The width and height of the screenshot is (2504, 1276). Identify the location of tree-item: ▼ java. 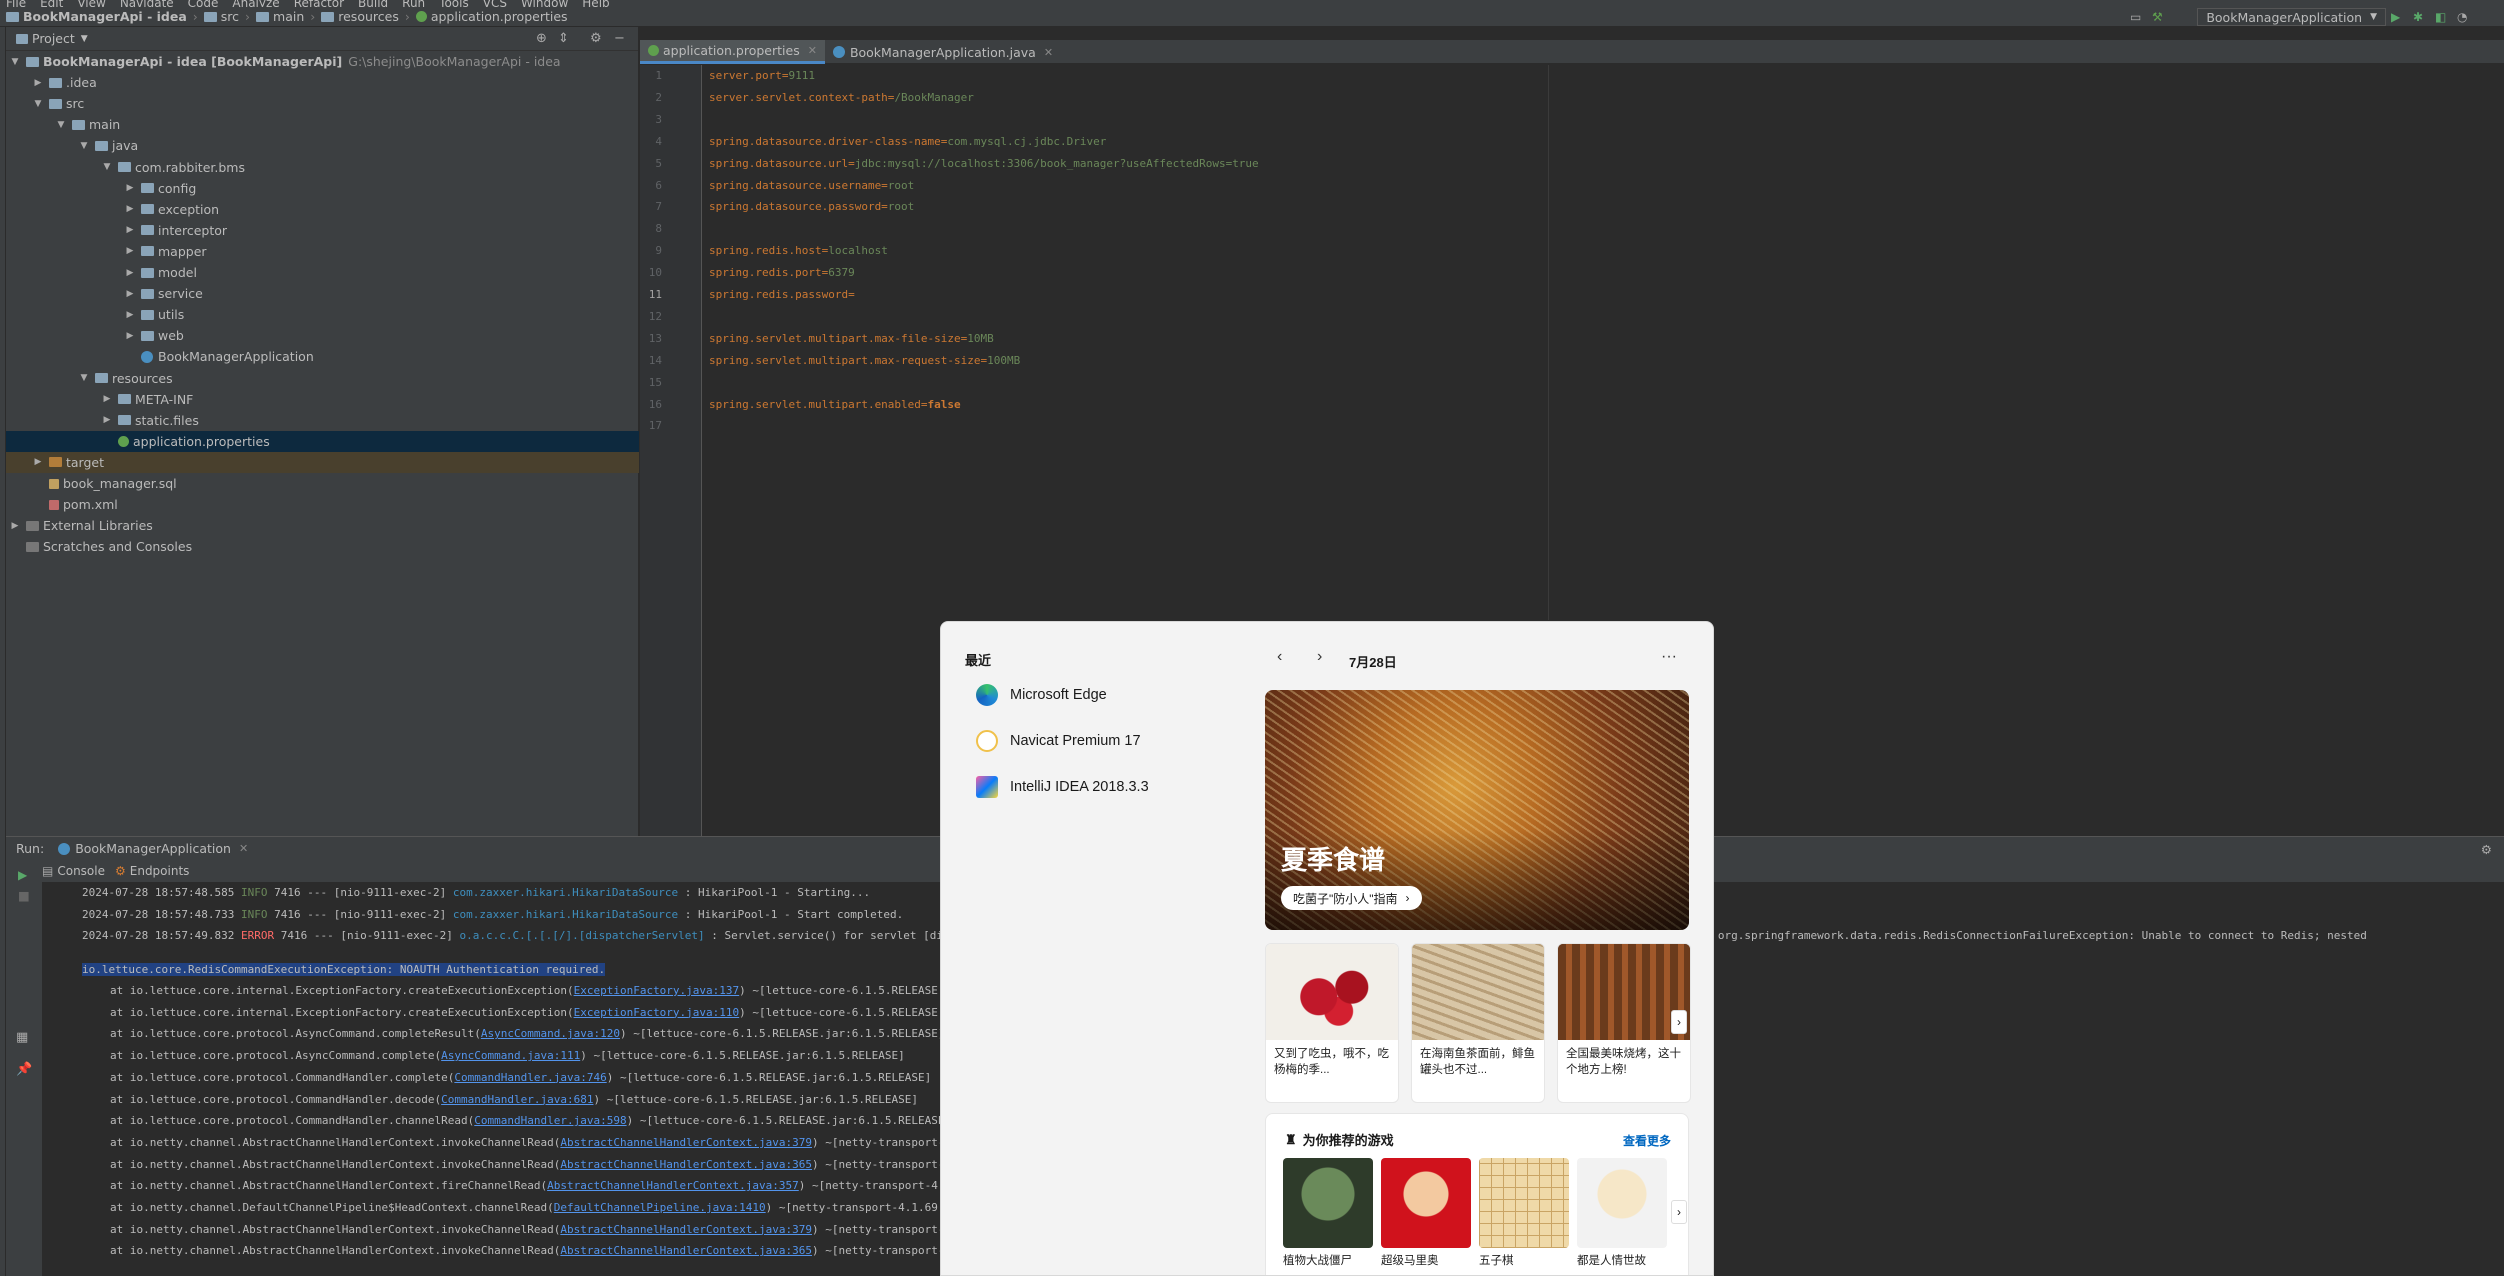
(322, 145).